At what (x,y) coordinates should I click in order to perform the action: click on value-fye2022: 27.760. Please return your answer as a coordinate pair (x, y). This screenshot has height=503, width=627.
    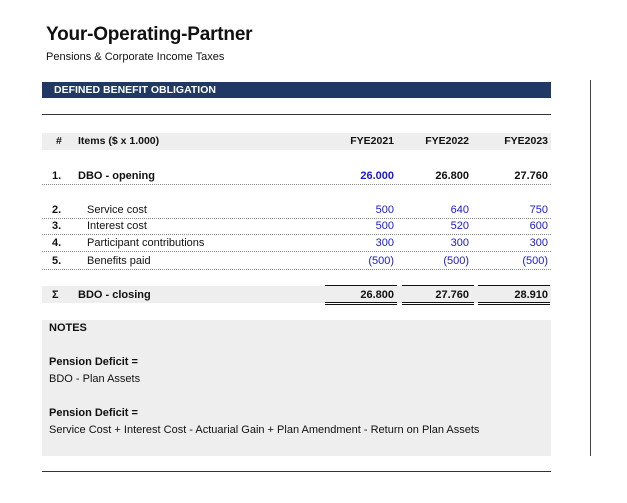
    Looking at the image, I should click on (452, 295).